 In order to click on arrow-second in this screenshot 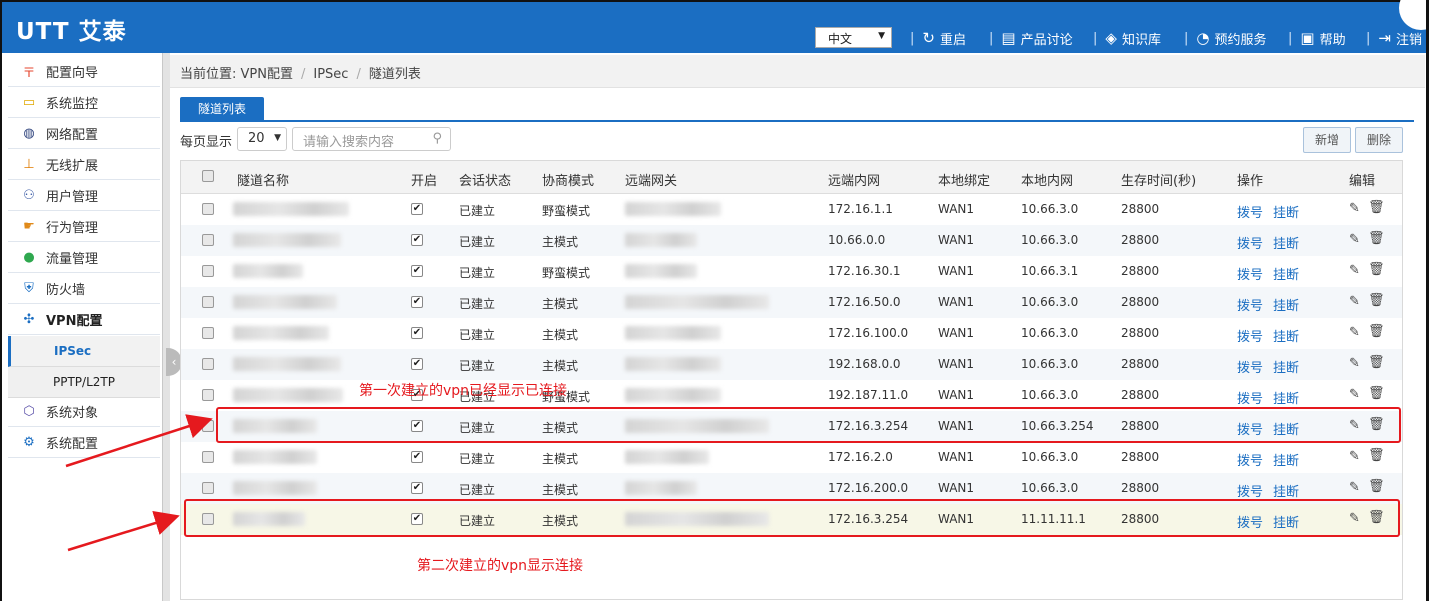, I will do `click(123, 531)`.